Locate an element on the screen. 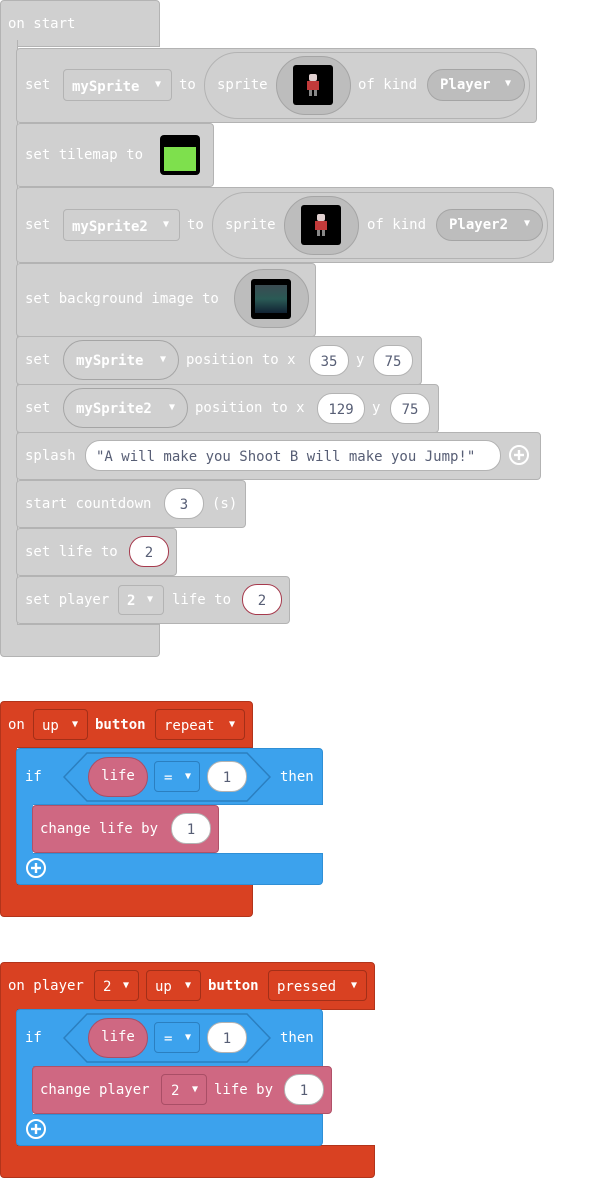  event1-foot is located at coordinates (126, 900).